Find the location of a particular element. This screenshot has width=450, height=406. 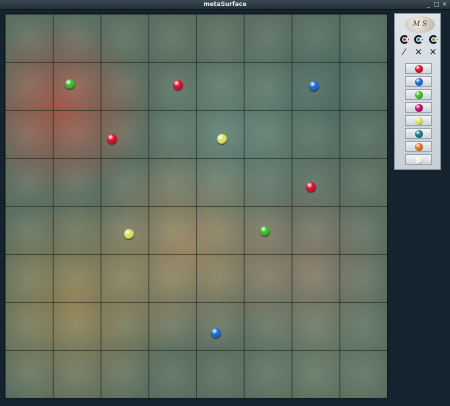

wand-red-icon: ✕ is located at coordinates (419, 52).